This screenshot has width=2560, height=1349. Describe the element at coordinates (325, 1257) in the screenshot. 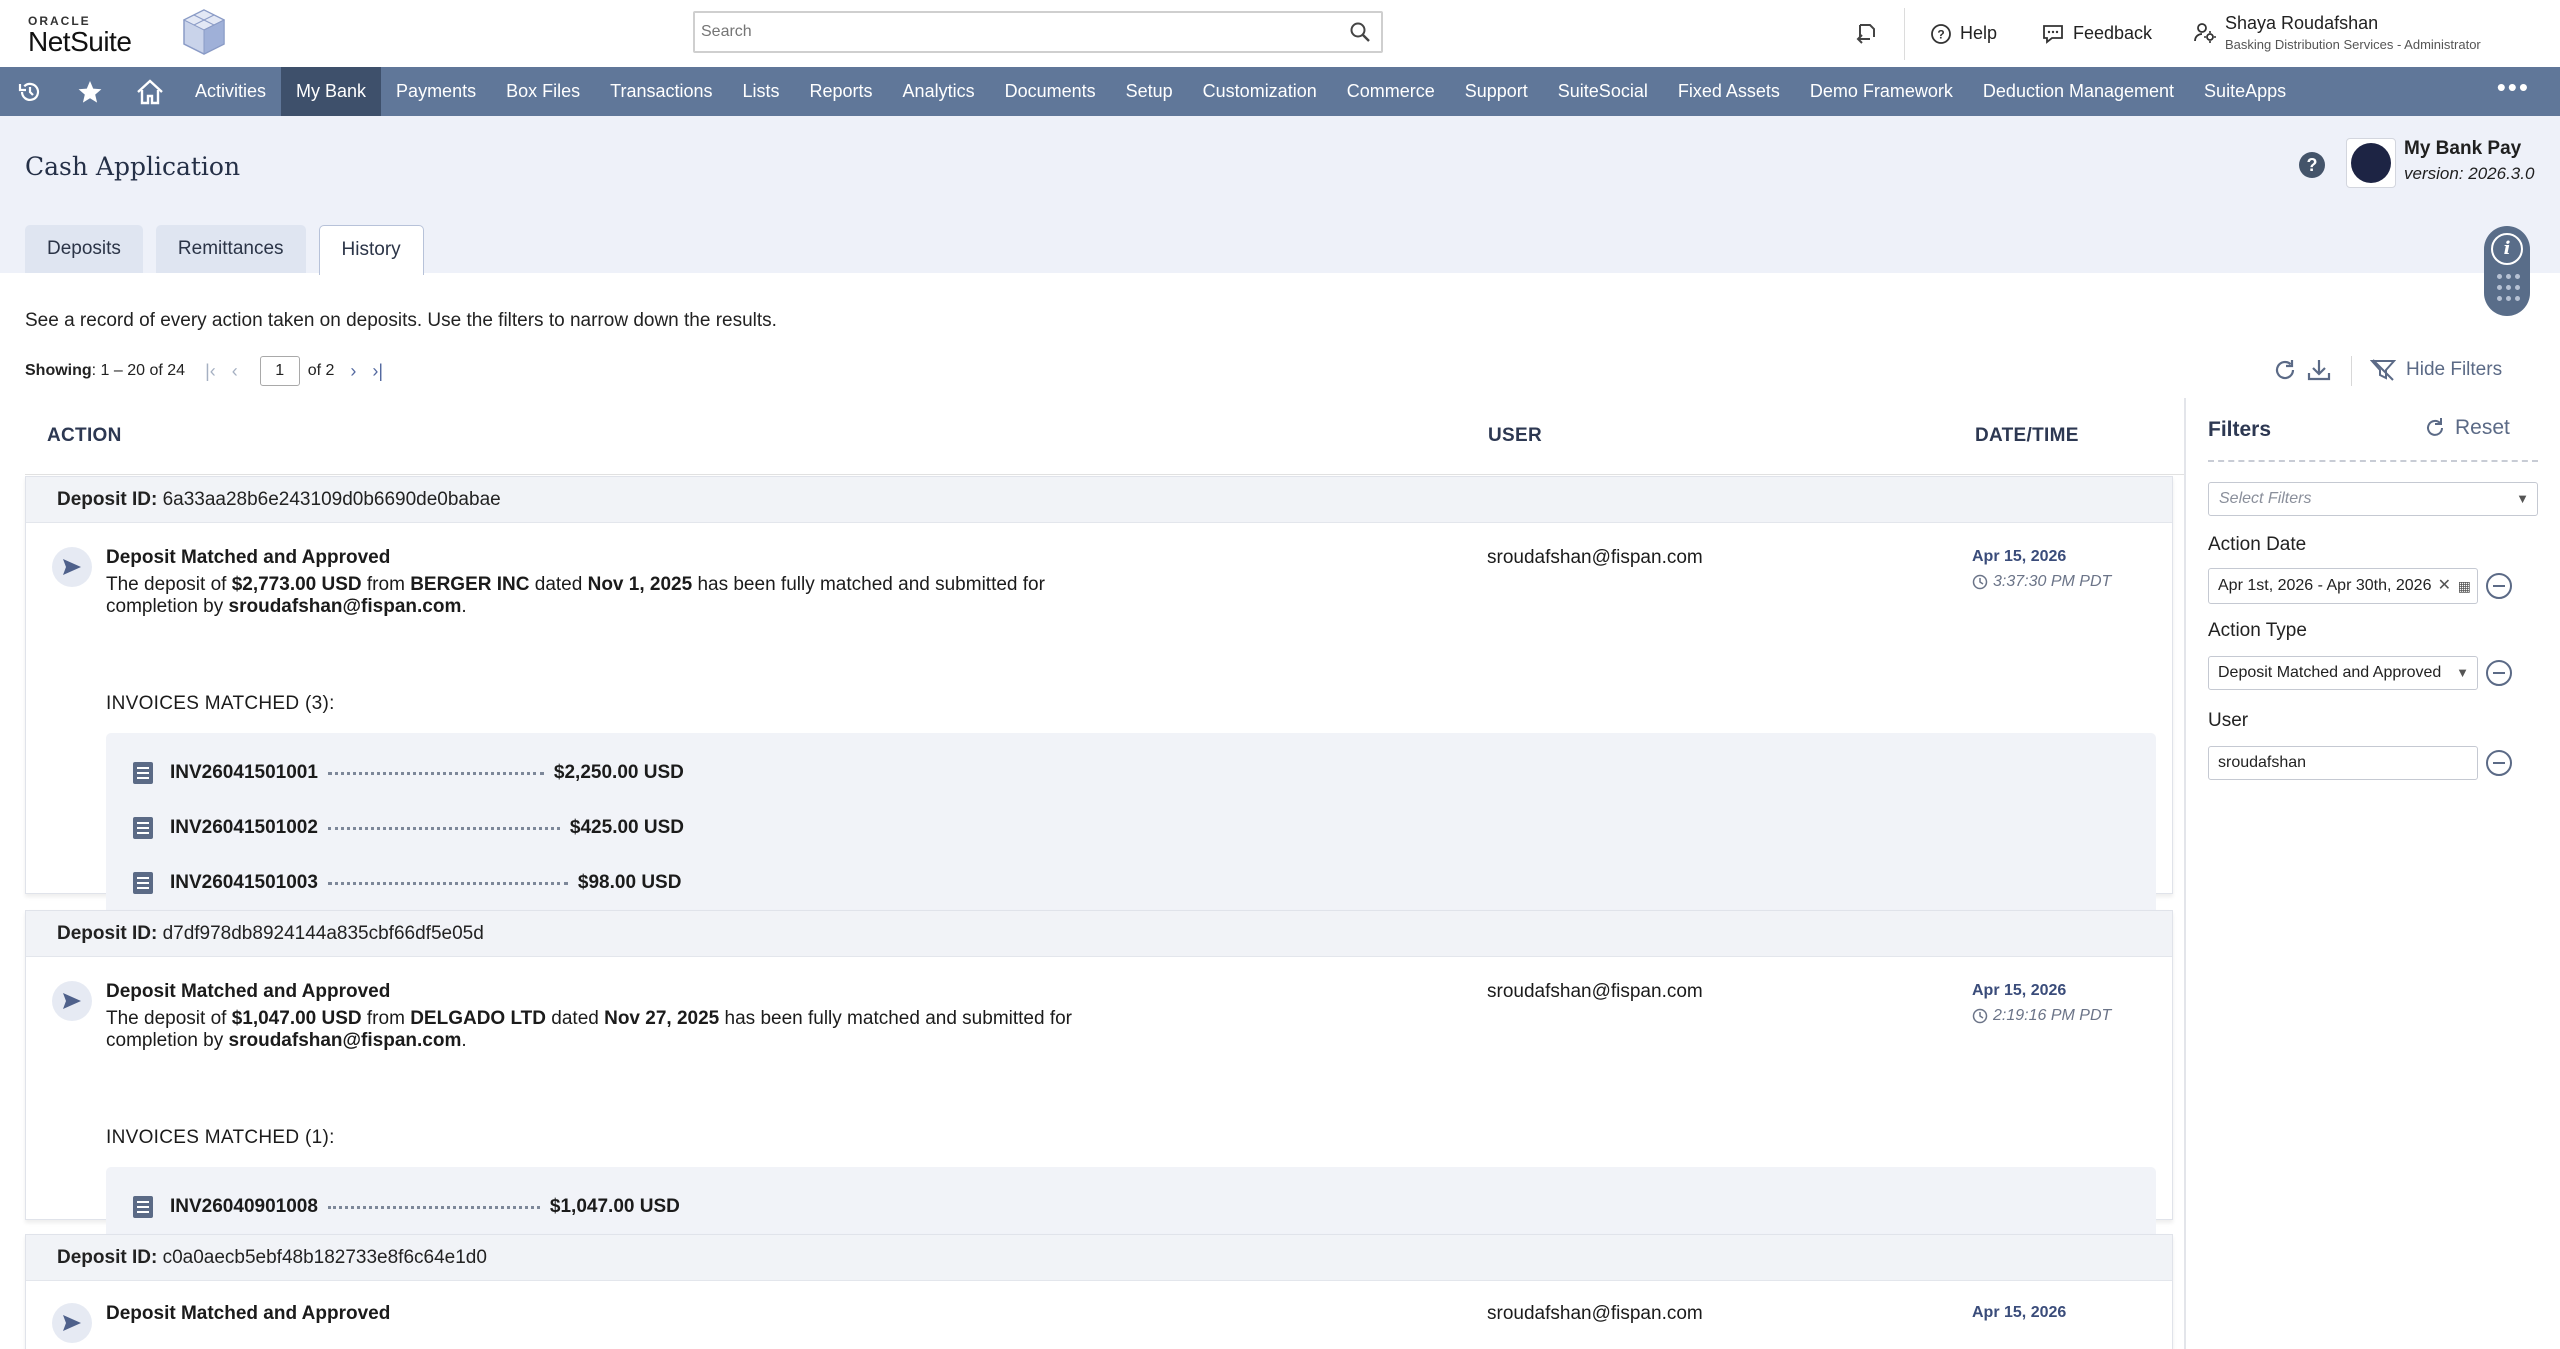

I see `deposit-id-value: c0a0aecb5ebf48b182733e8f6c64e1d0` at that location.